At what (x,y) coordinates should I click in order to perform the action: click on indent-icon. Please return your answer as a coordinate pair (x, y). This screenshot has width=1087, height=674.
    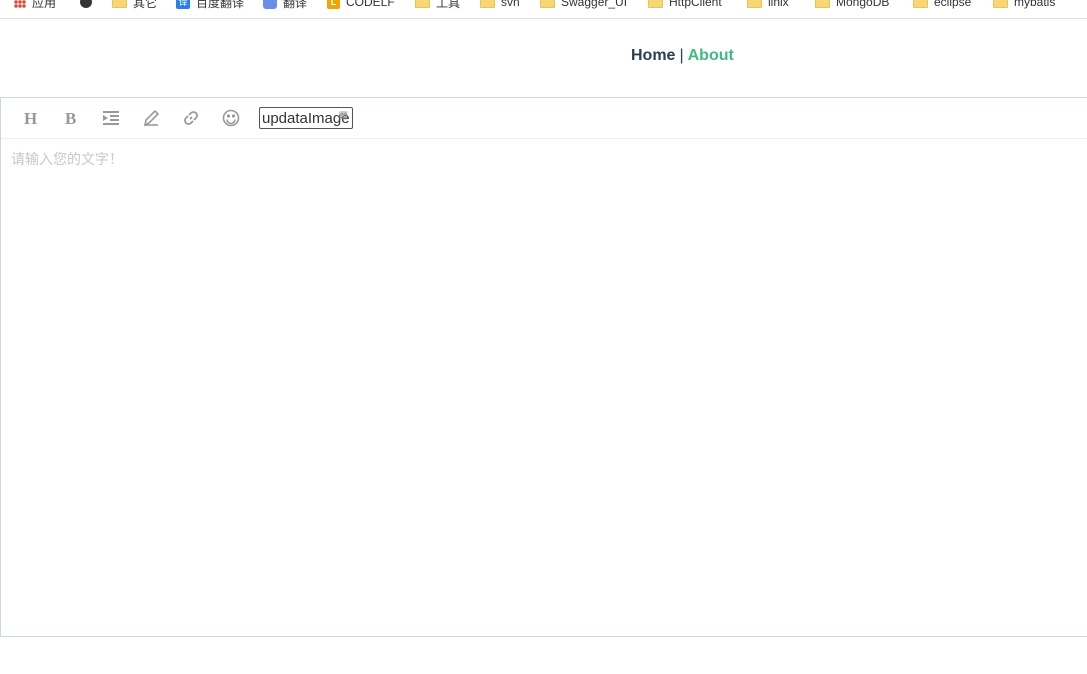
    Looking at the image, I should click on (111, 118).